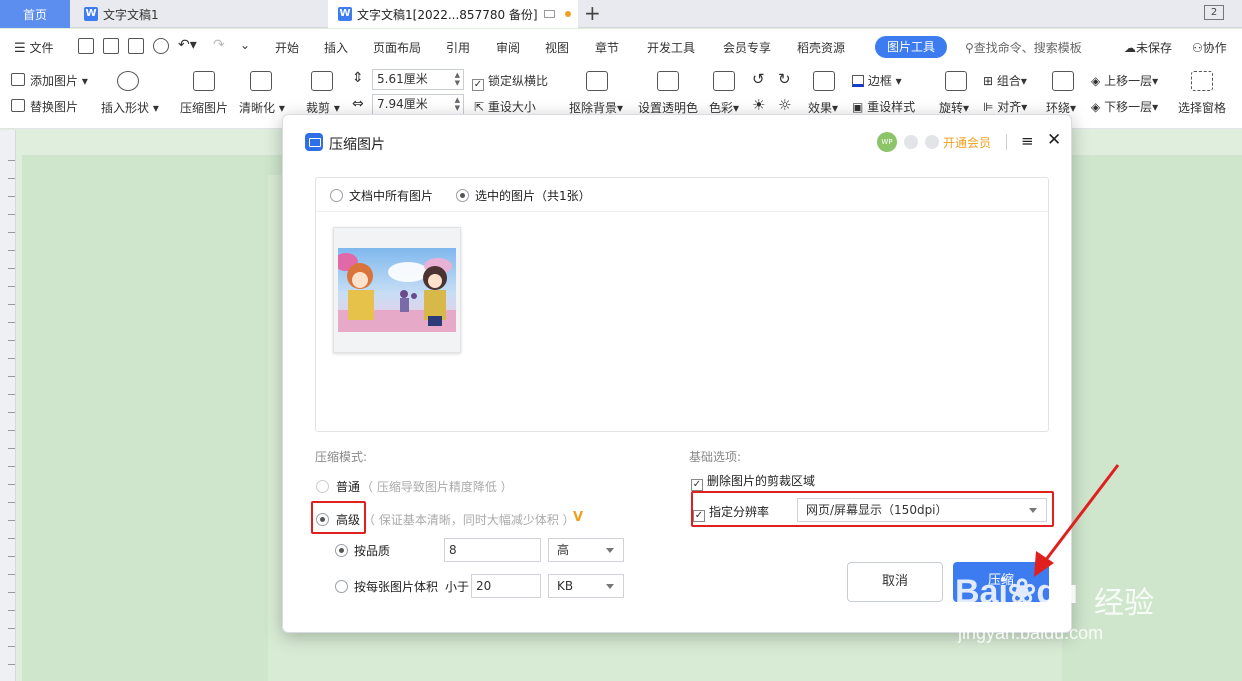 This screenshot has width=1242, height=681. I want to click on reset-style-button: ▣ 重设样式, so click(883, 106).